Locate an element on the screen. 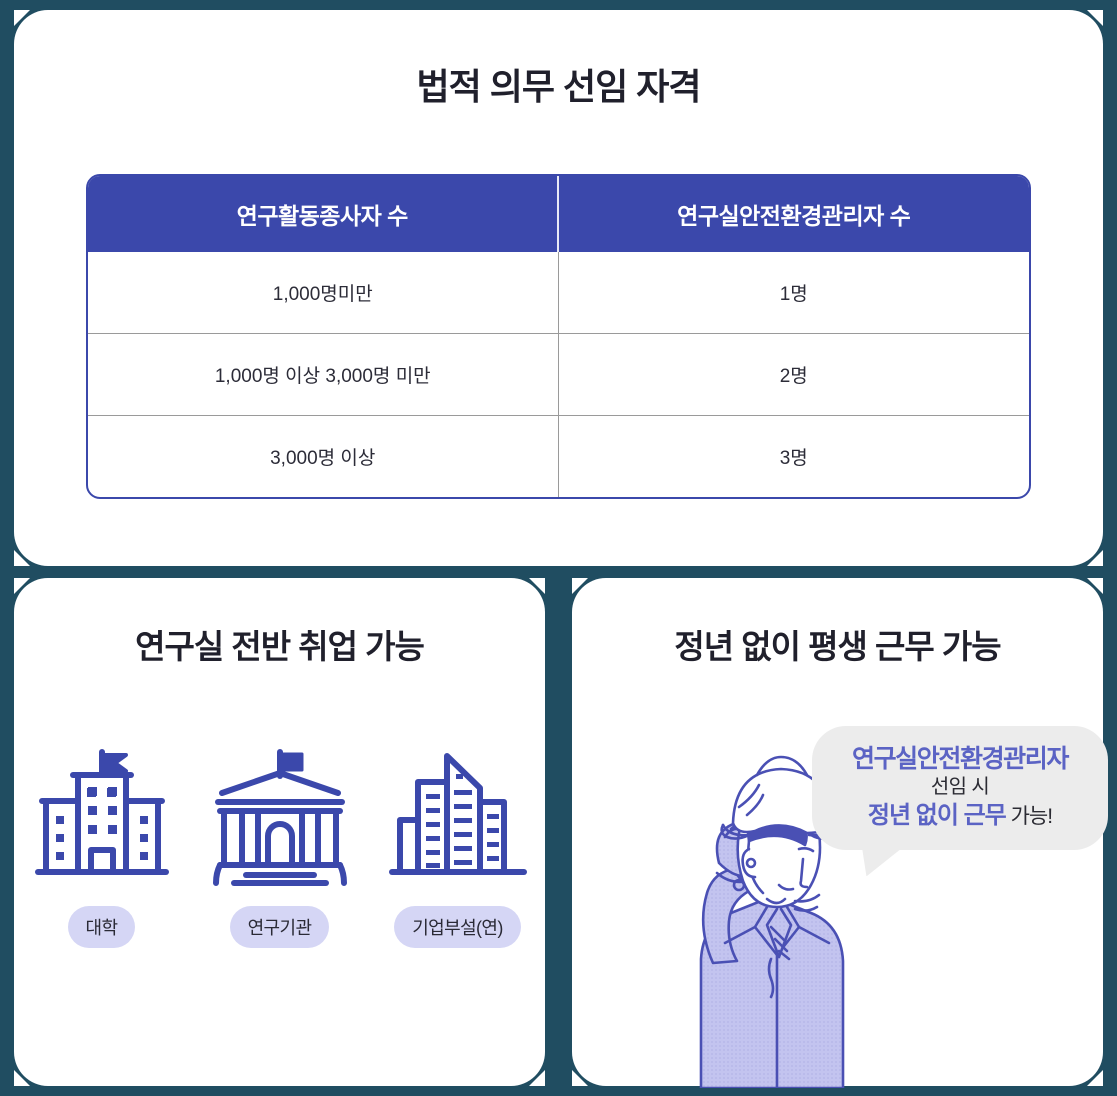 This screenshot has width=1117, height=1096. bubble-line-benefit: 정년 없이 근무 가능! is located at coordinates (960, 816).